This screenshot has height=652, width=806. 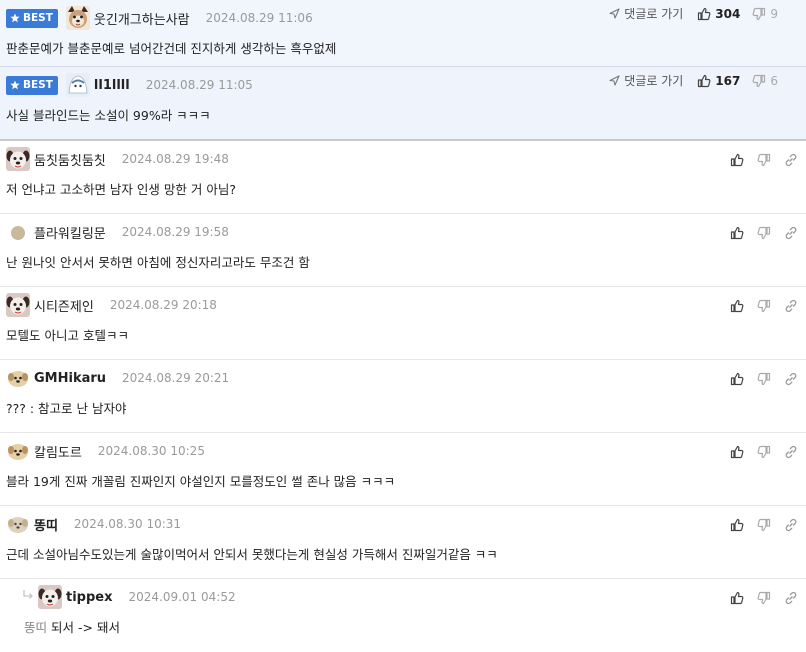 I want to click on nickname: 칼림도르, so click(x=58, y=451).